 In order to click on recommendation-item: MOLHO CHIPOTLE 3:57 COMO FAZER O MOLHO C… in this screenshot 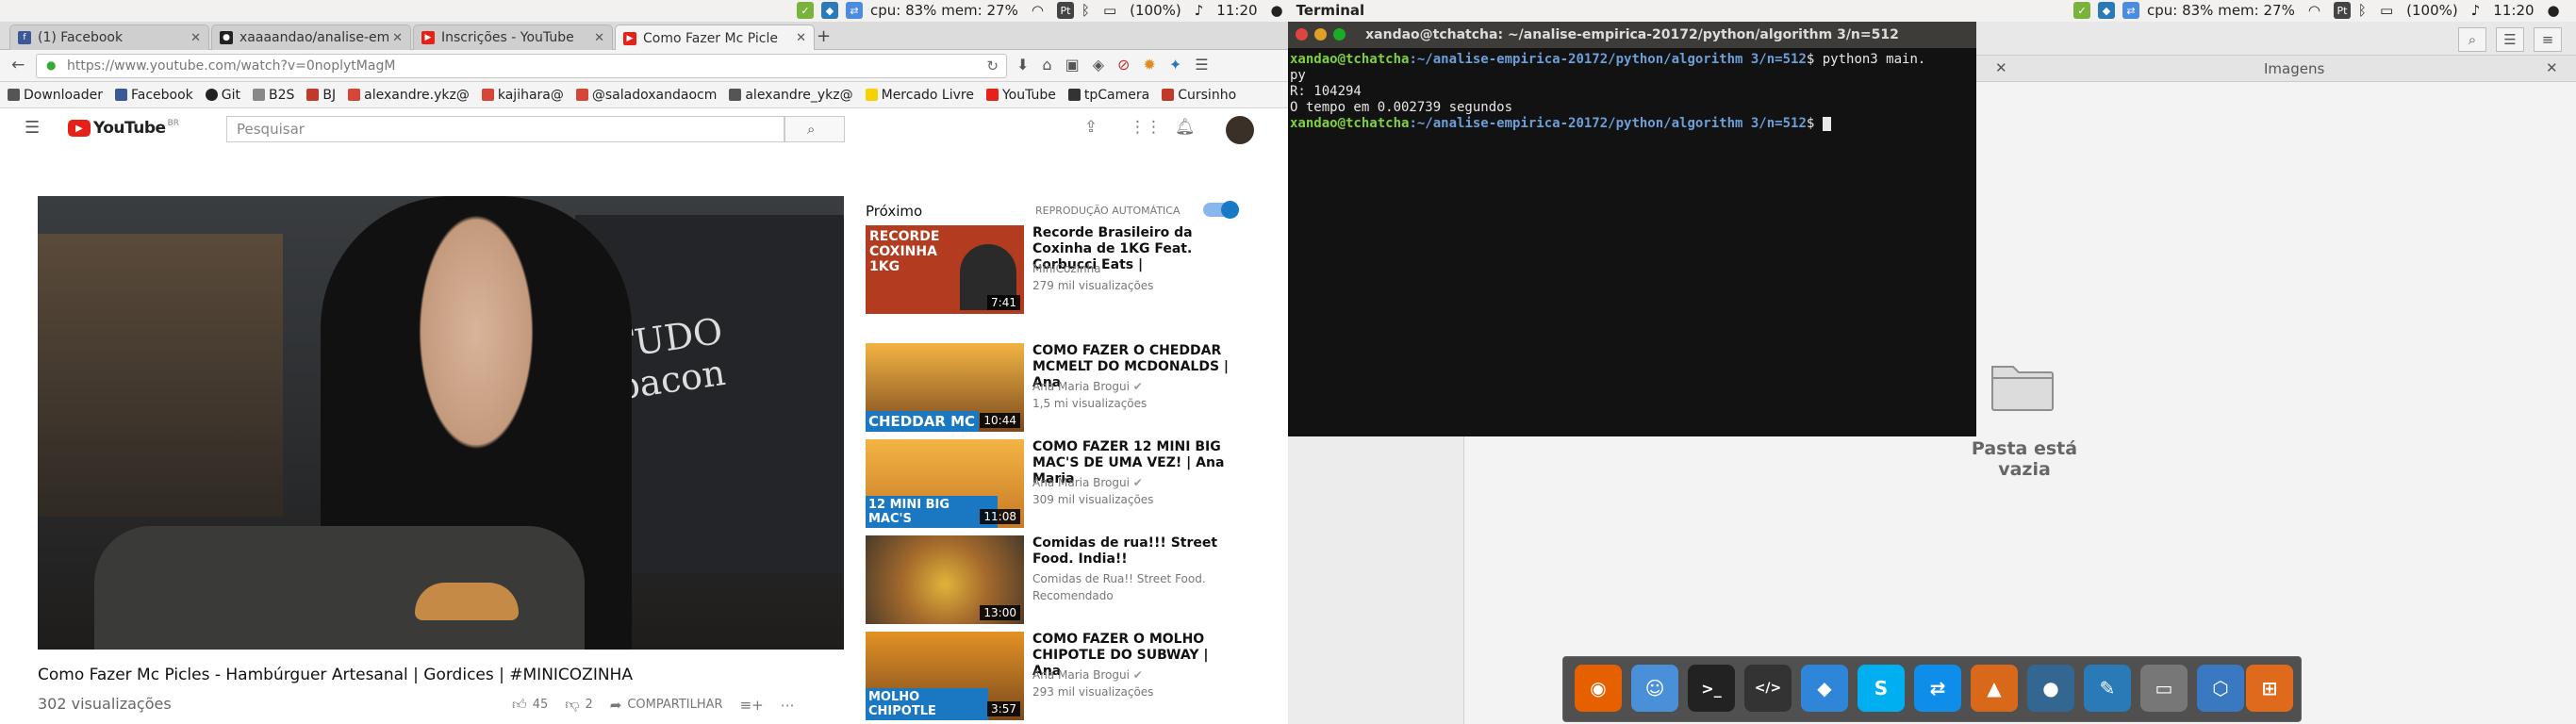, I will do `click(1054, 678)`.